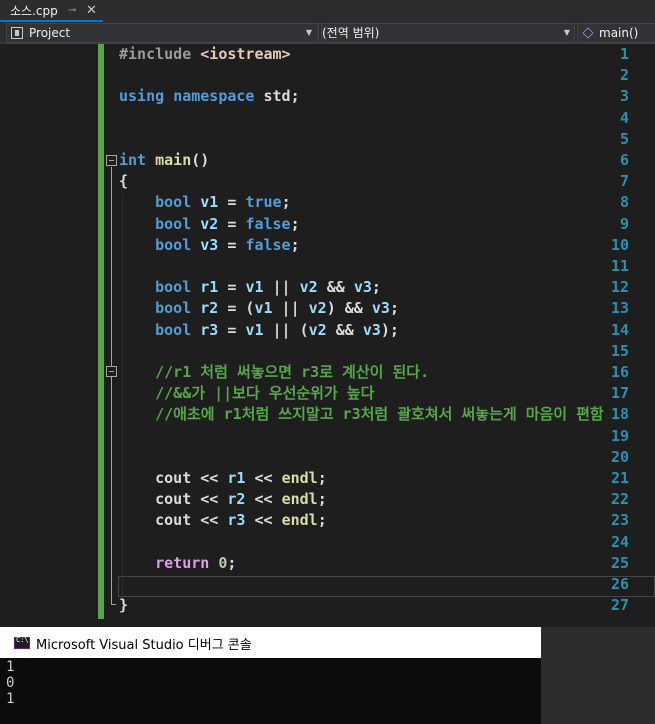 This screenshot has width=655, height=724. Describe the element at coordinates (448, 33) in the screenshot. I see `scope-dropdown: (전역 범위) ▼` at that location.